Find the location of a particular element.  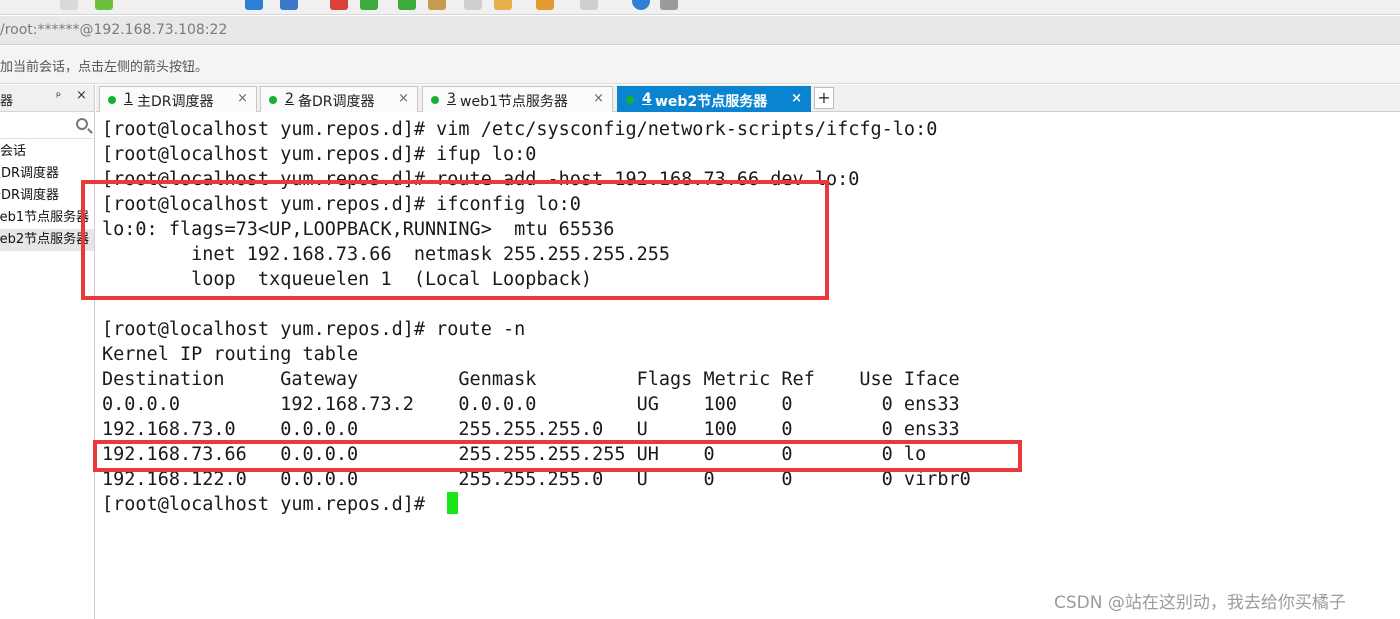

toolbar-file-icon is located at coordinates (437, 5).